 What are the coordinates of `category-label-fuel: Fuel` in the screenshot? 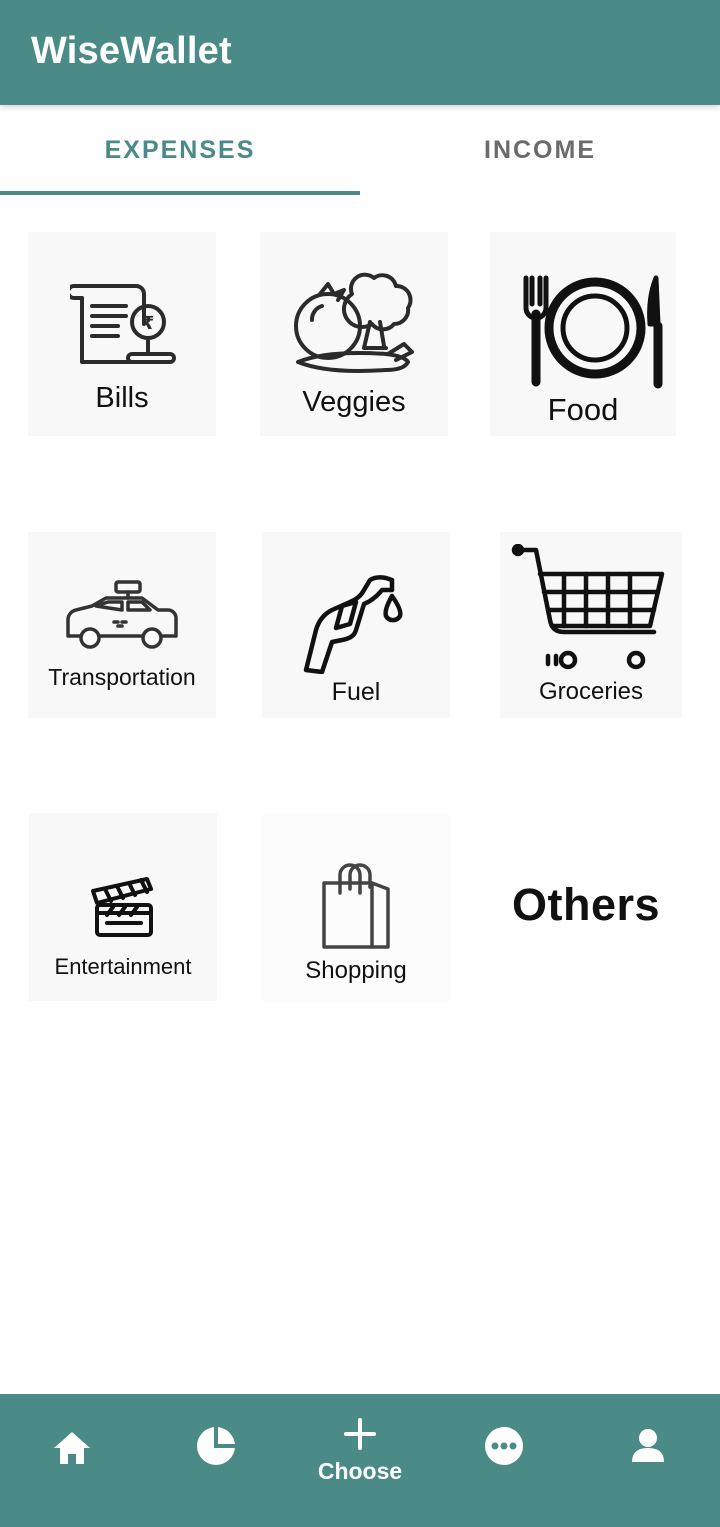 It's located at (356, 692).